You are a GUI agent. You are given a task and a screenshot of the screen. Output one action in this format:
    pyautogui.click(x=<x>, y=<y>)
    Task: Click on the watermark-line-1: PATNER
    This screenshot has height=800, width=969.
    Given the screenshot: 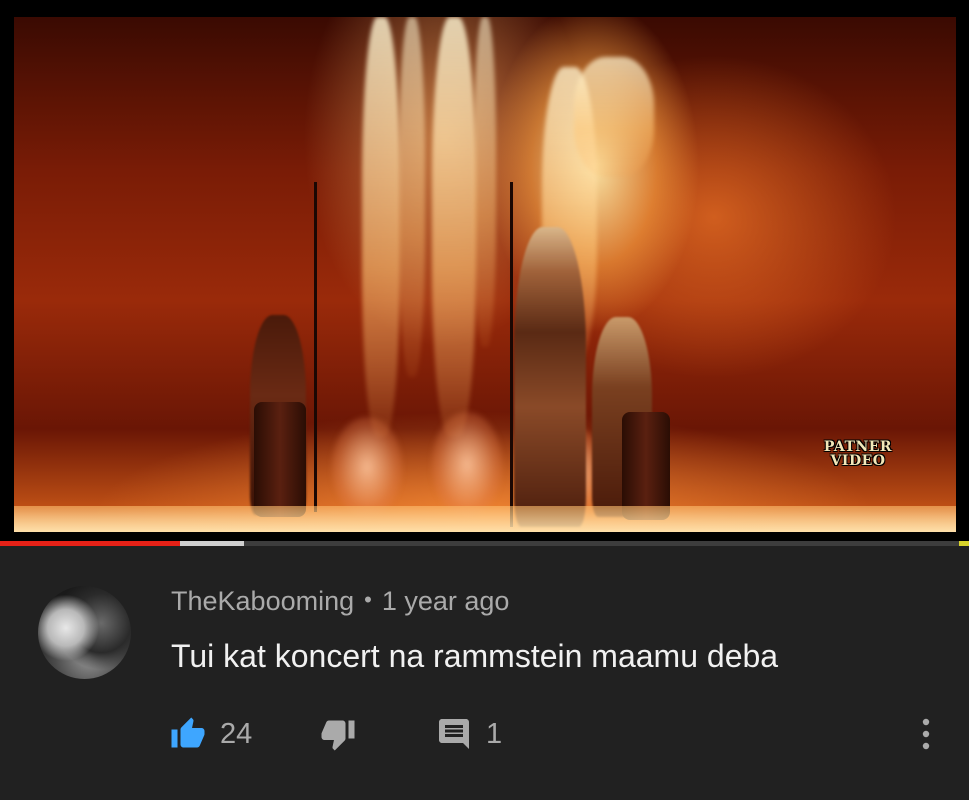 What is the action you would take?
    pyautogui.click(x=858, y=447)
    